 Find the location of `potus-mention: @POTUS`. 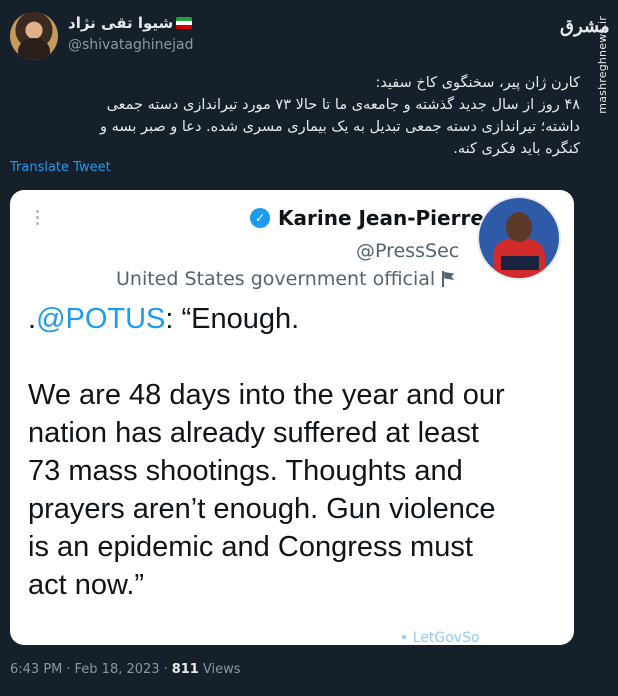

potus-mention: @POTUS is located at coordinates (101, 319).